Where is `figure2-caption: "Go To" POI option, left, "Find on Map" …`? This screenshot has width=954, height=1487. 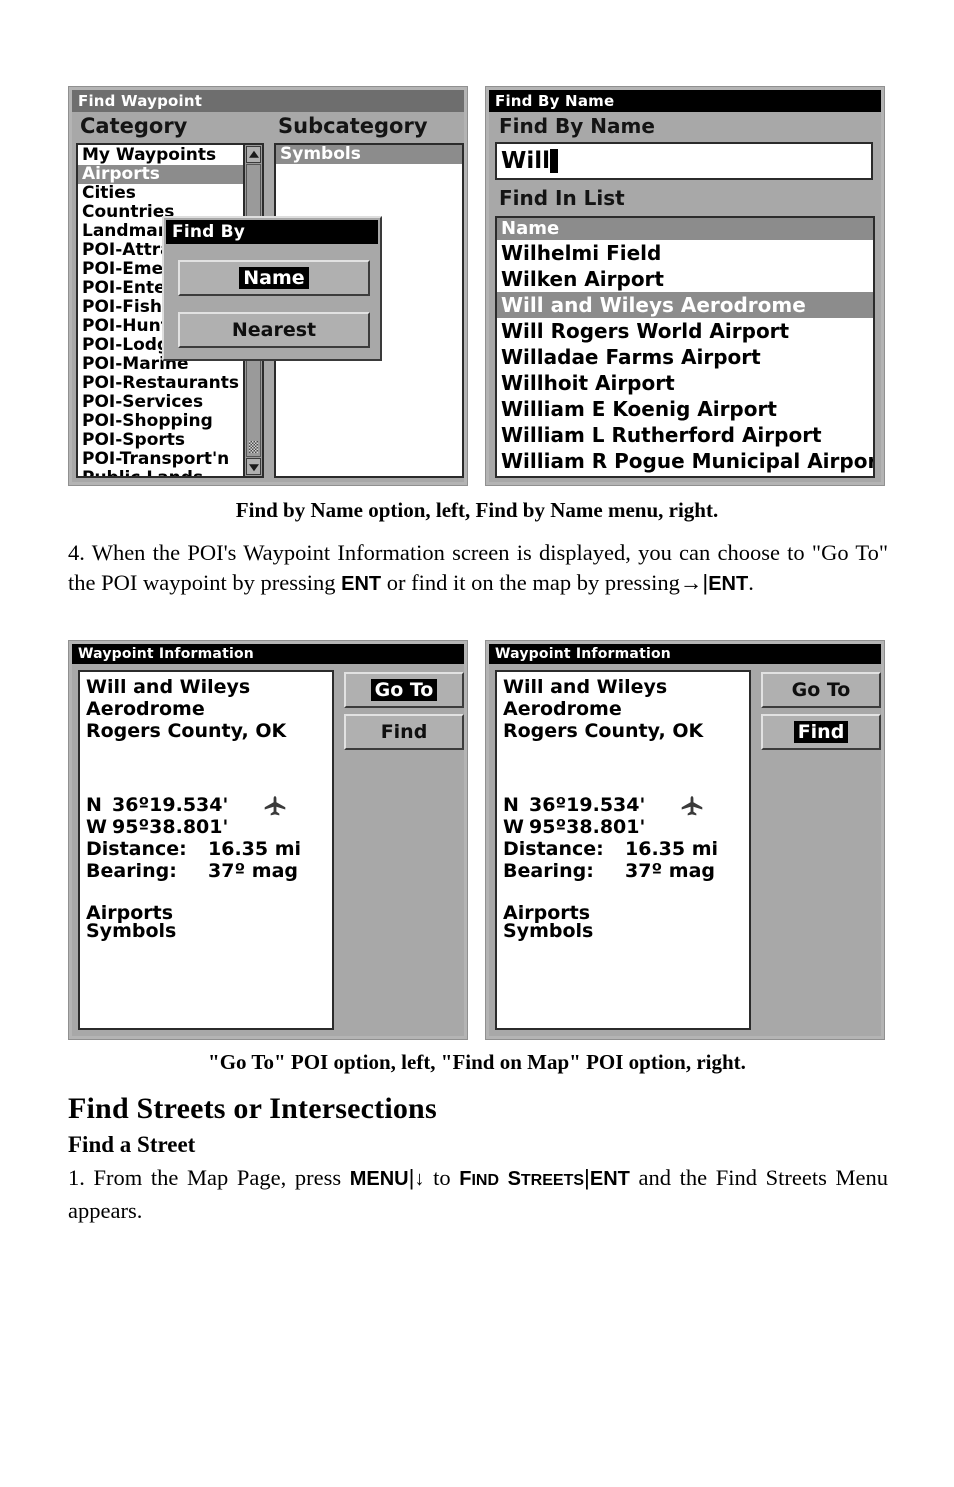
figure2-caption: "Go To" POI option, left, "Find on Map" … is located at coordinates (477, 1062).